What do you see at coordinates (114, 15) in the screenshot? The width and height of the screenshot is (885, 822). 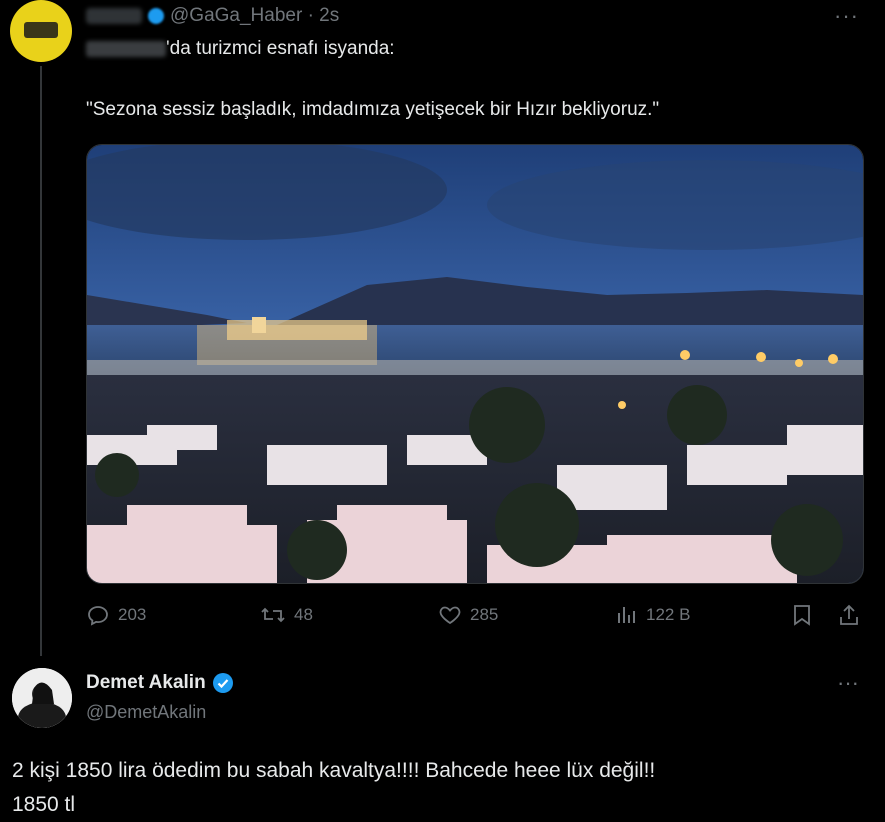 I see `blurred-display-name` at bounding box center [114, 15].